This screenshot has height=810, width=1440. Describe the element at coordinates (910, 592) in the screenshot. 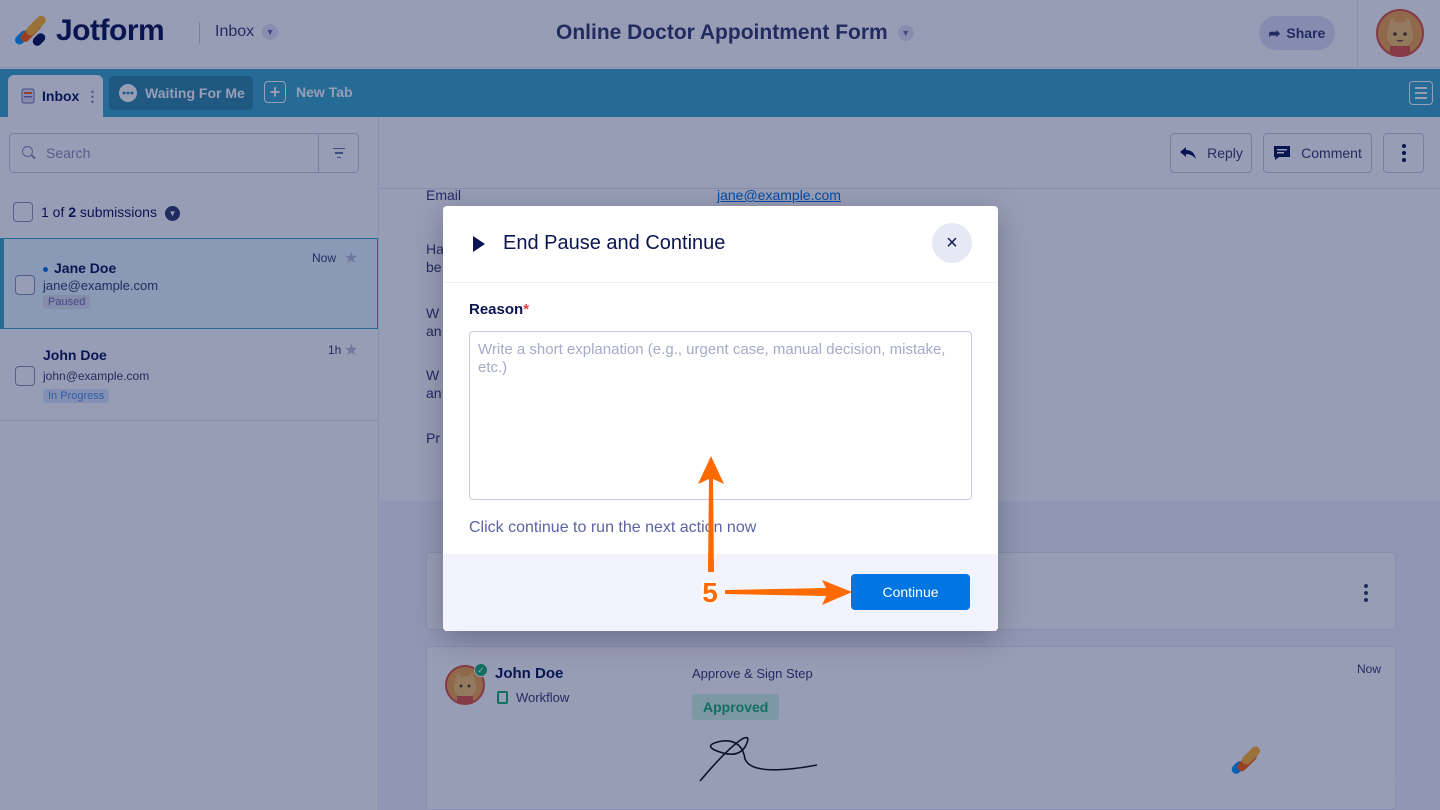

I see `continue-button: Continue` at that location.